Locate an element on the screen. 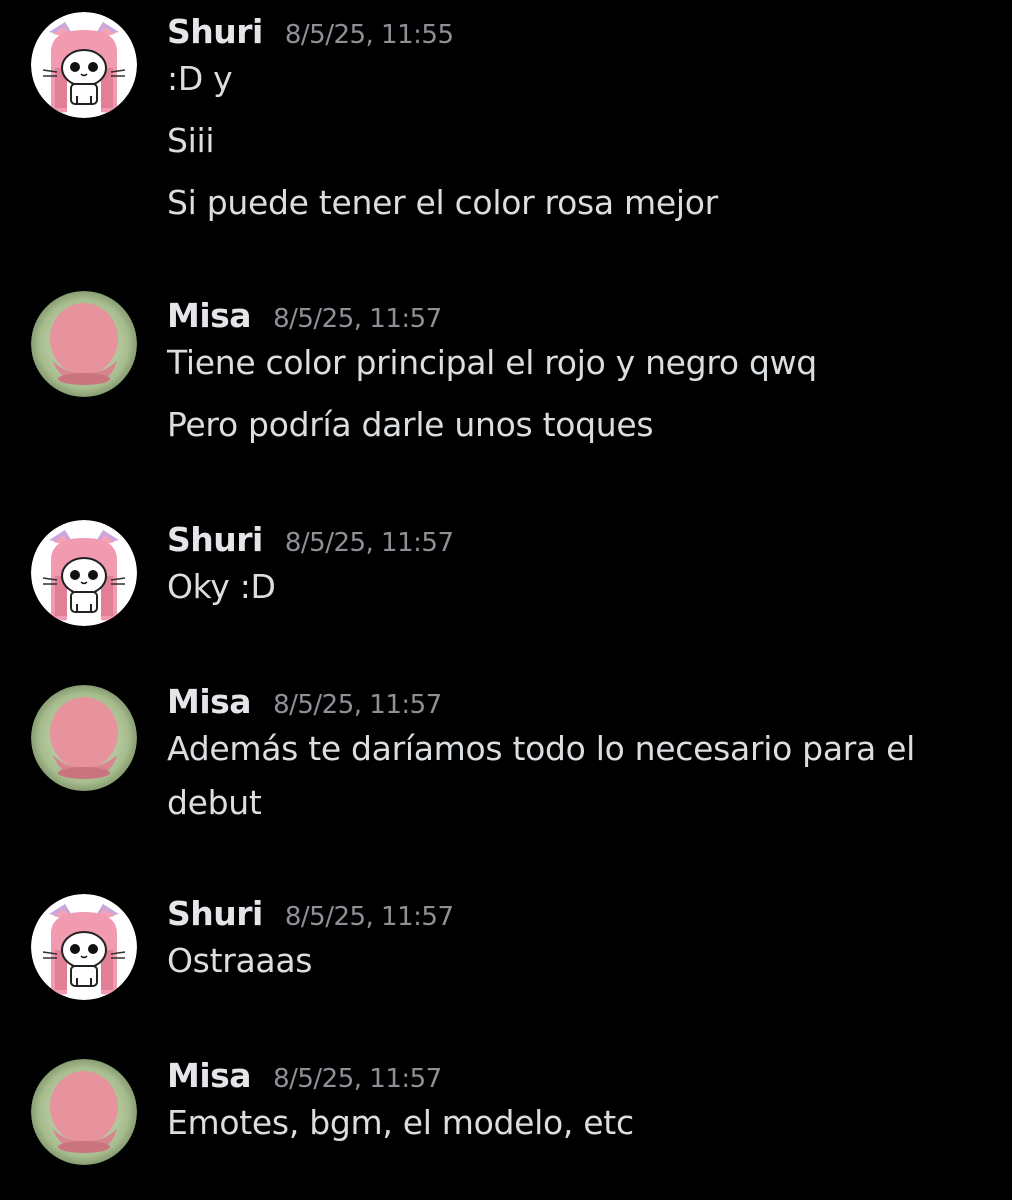 Image resolution: width=1012 pixels, height=1200 pixels. message-text: Pero podría darle unos toques is located at coordinates (410, 424).